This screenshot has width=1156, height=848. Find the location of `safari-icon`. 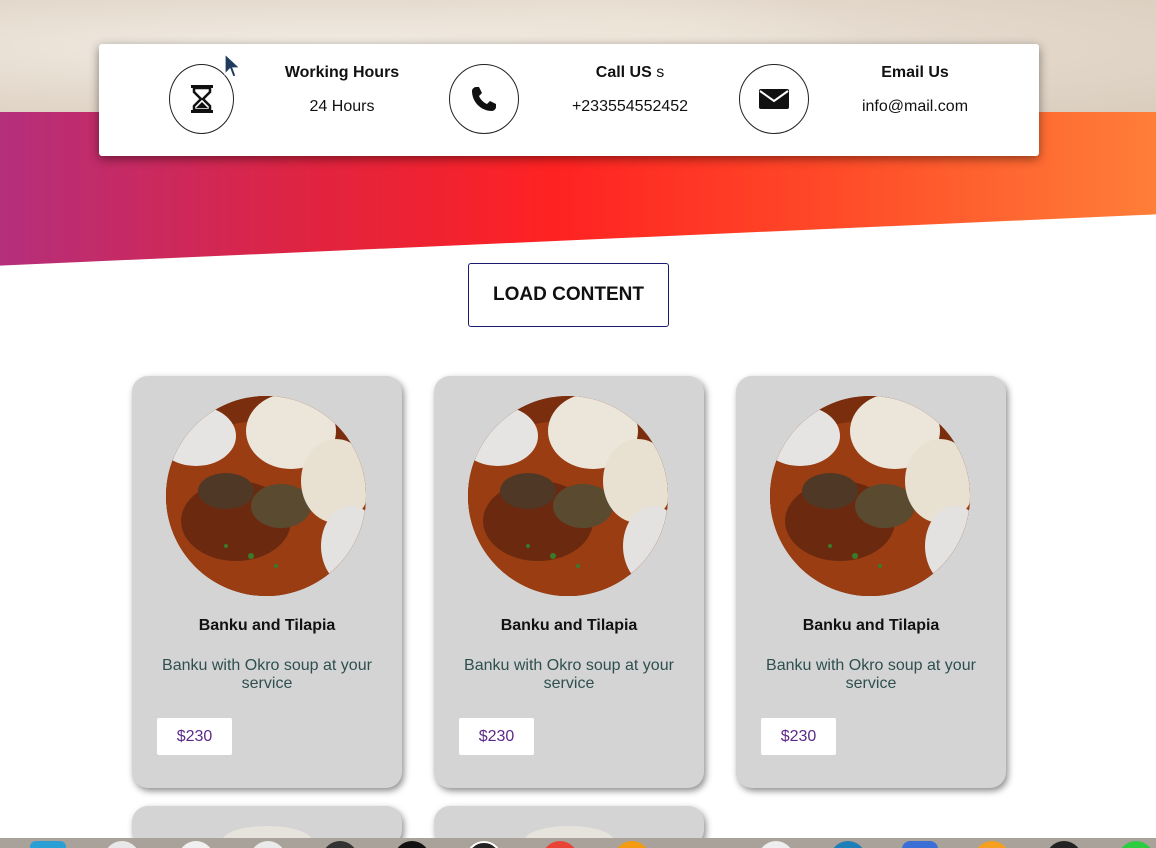

safari-icon is located at coordinates (122, 844).